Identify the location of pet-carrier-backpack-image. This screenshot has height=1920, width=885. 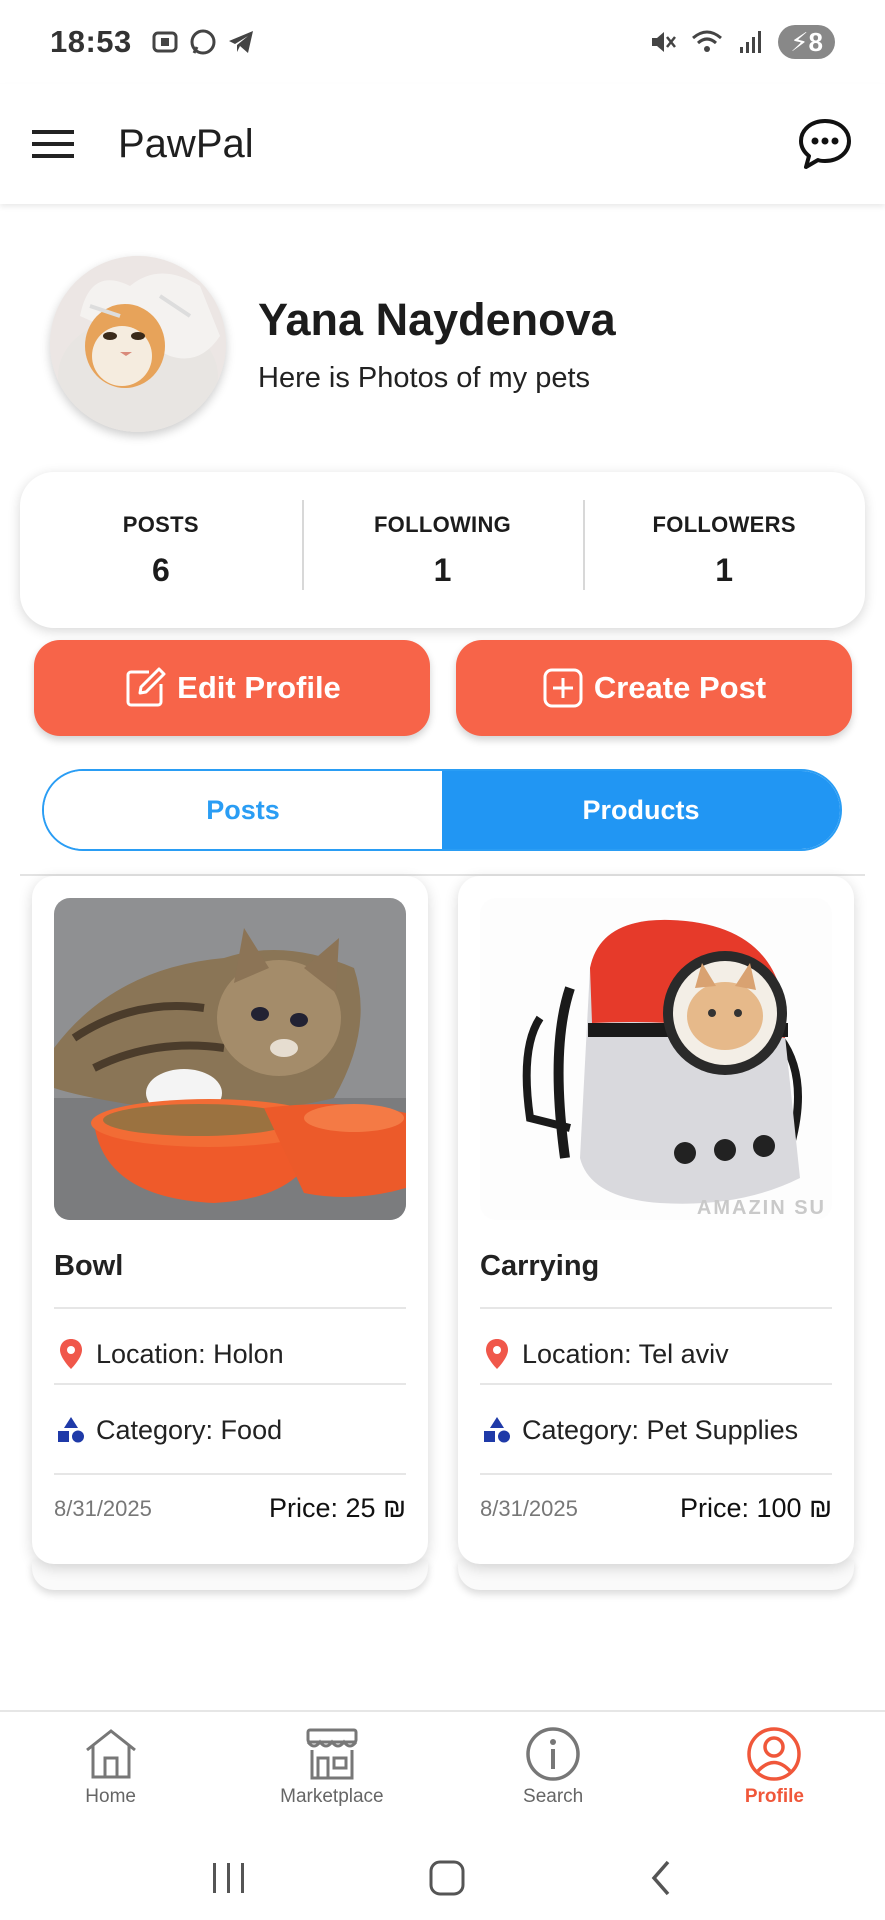
(656, 1059).